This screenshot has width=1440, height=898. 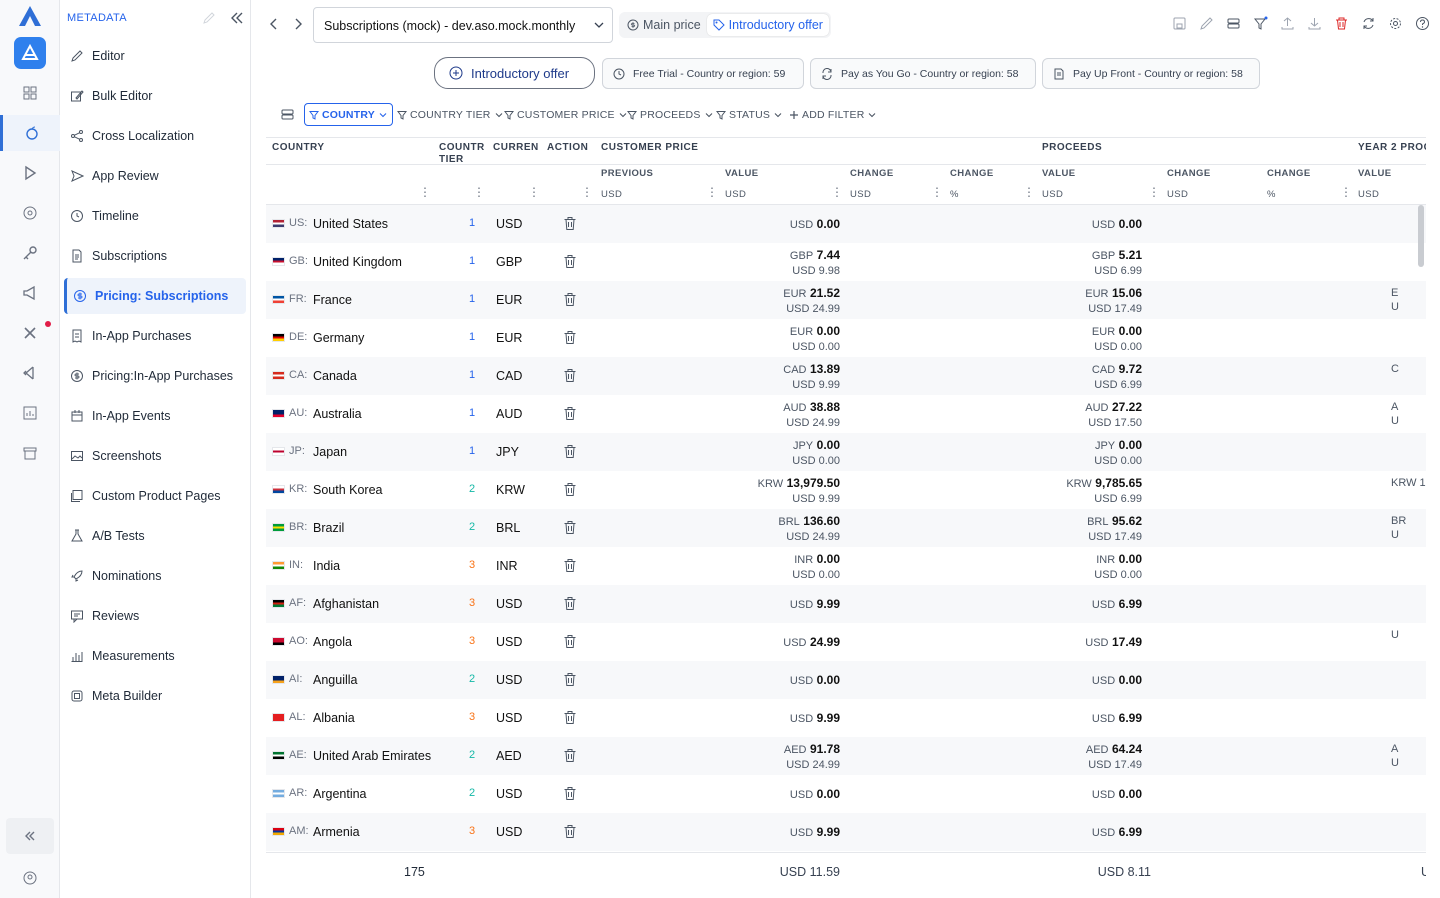 I want to click on table-row: AO: Angola 3 USD USD 24.99 USD 17.49 U, so click(x=846, y=642).